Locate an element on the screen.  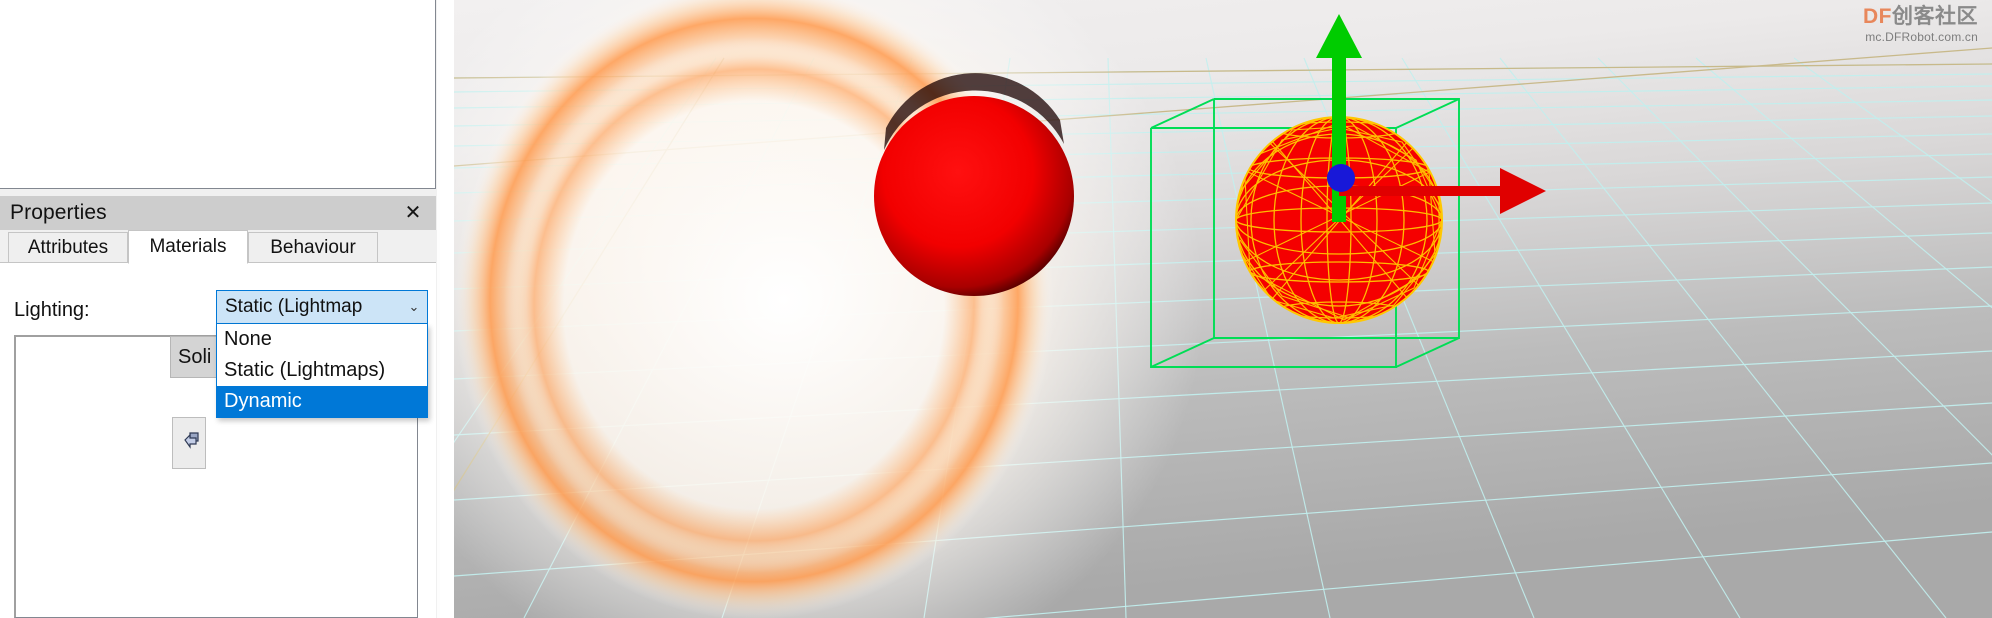
scene-outliner-panel is located at coordinates (218, 94).